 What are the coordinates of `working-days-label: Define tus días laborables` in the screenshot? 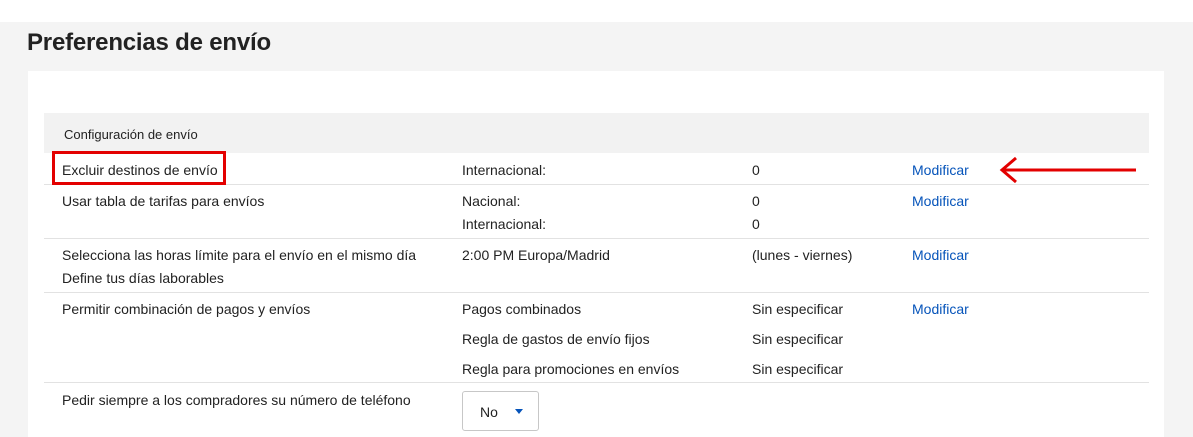 It's located at (143, 278).